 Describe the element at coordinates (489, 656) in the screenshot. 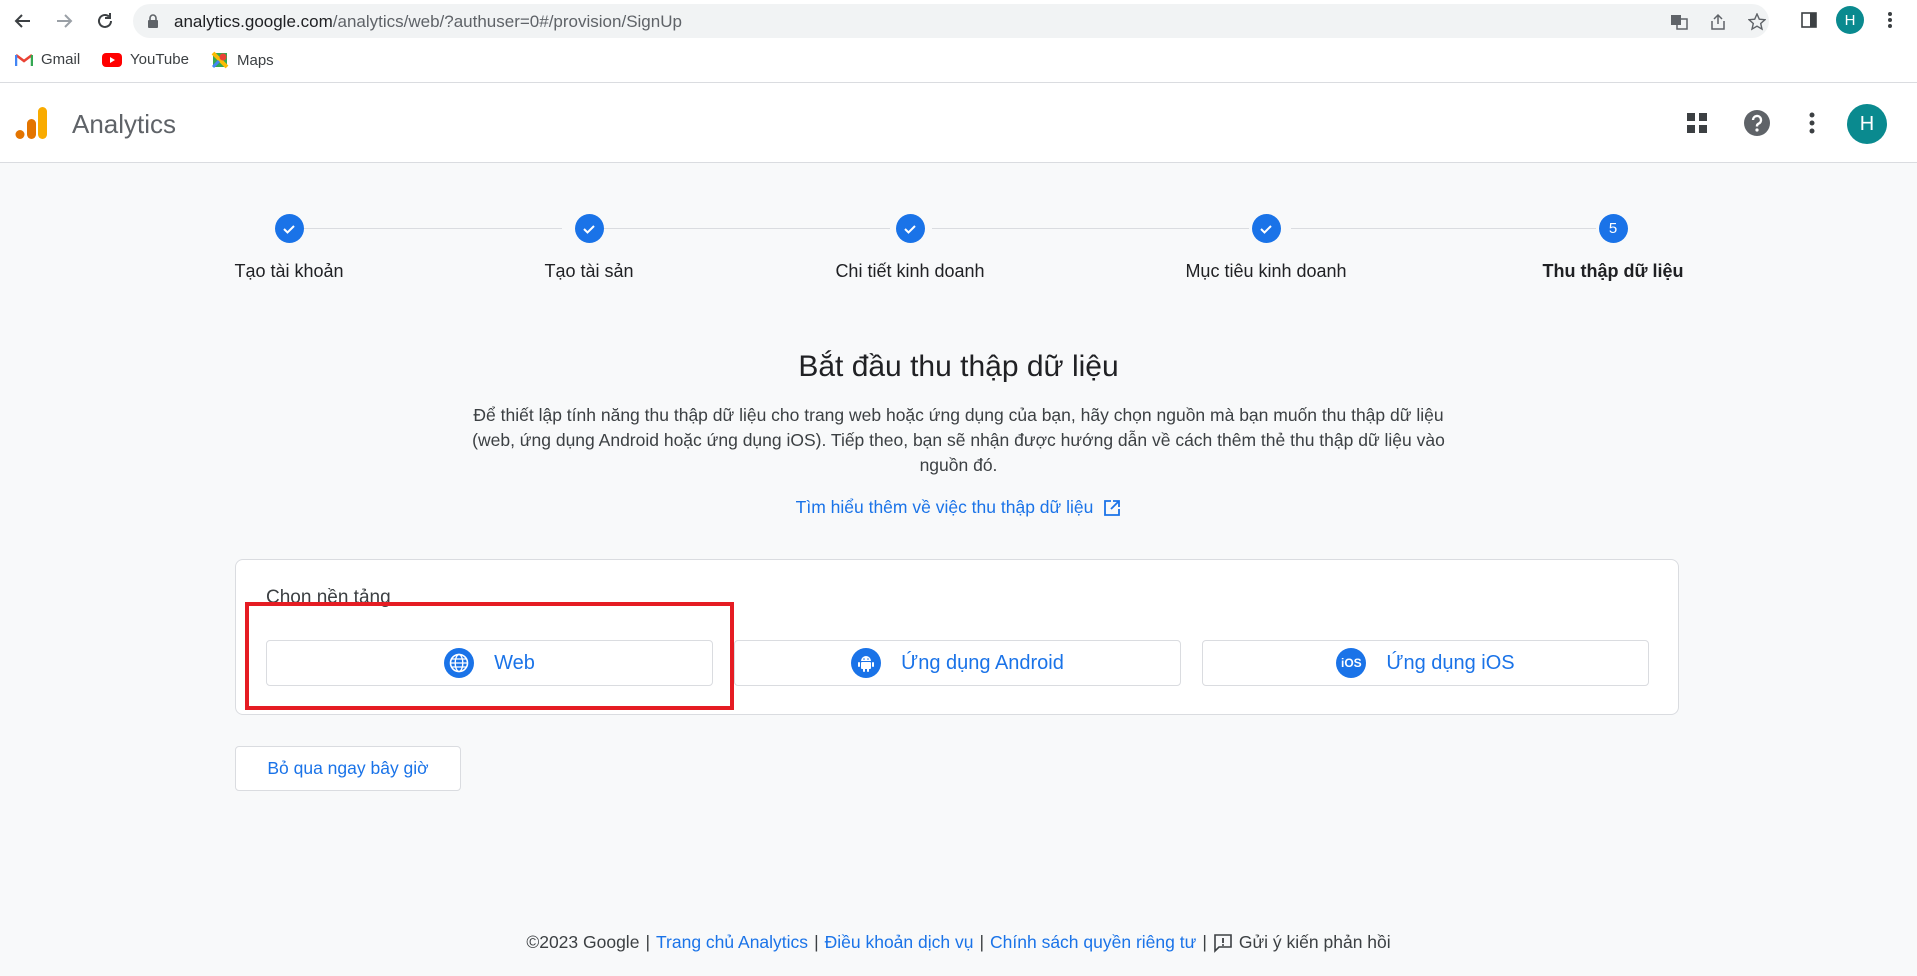

I see `highlight-box` at that location.